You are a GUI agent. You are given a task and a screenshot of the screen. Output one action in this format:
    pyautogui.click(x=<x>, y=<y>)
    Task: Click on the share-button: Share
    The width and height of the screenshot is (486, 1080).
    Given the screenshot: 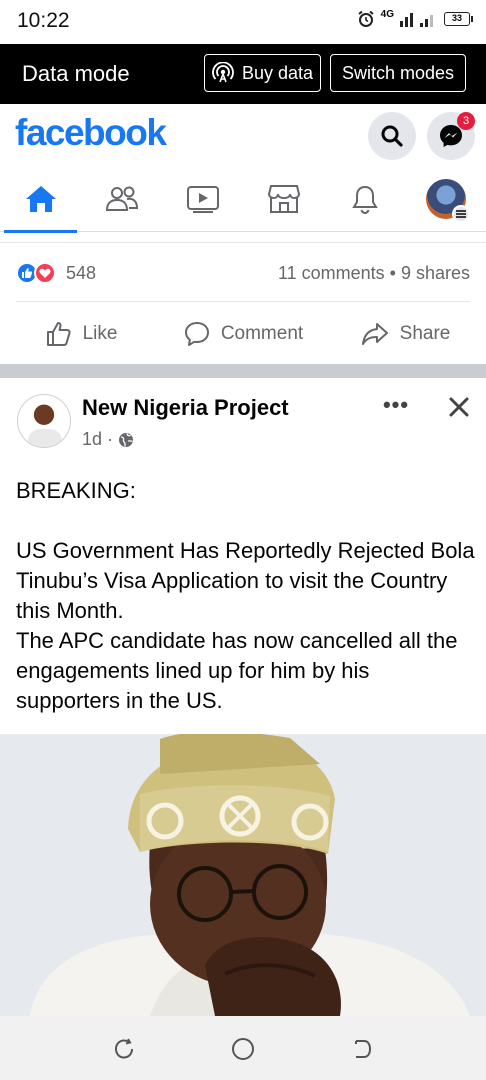 What is the action you would take?
    pyautogui.click(x=405, y=334)
    